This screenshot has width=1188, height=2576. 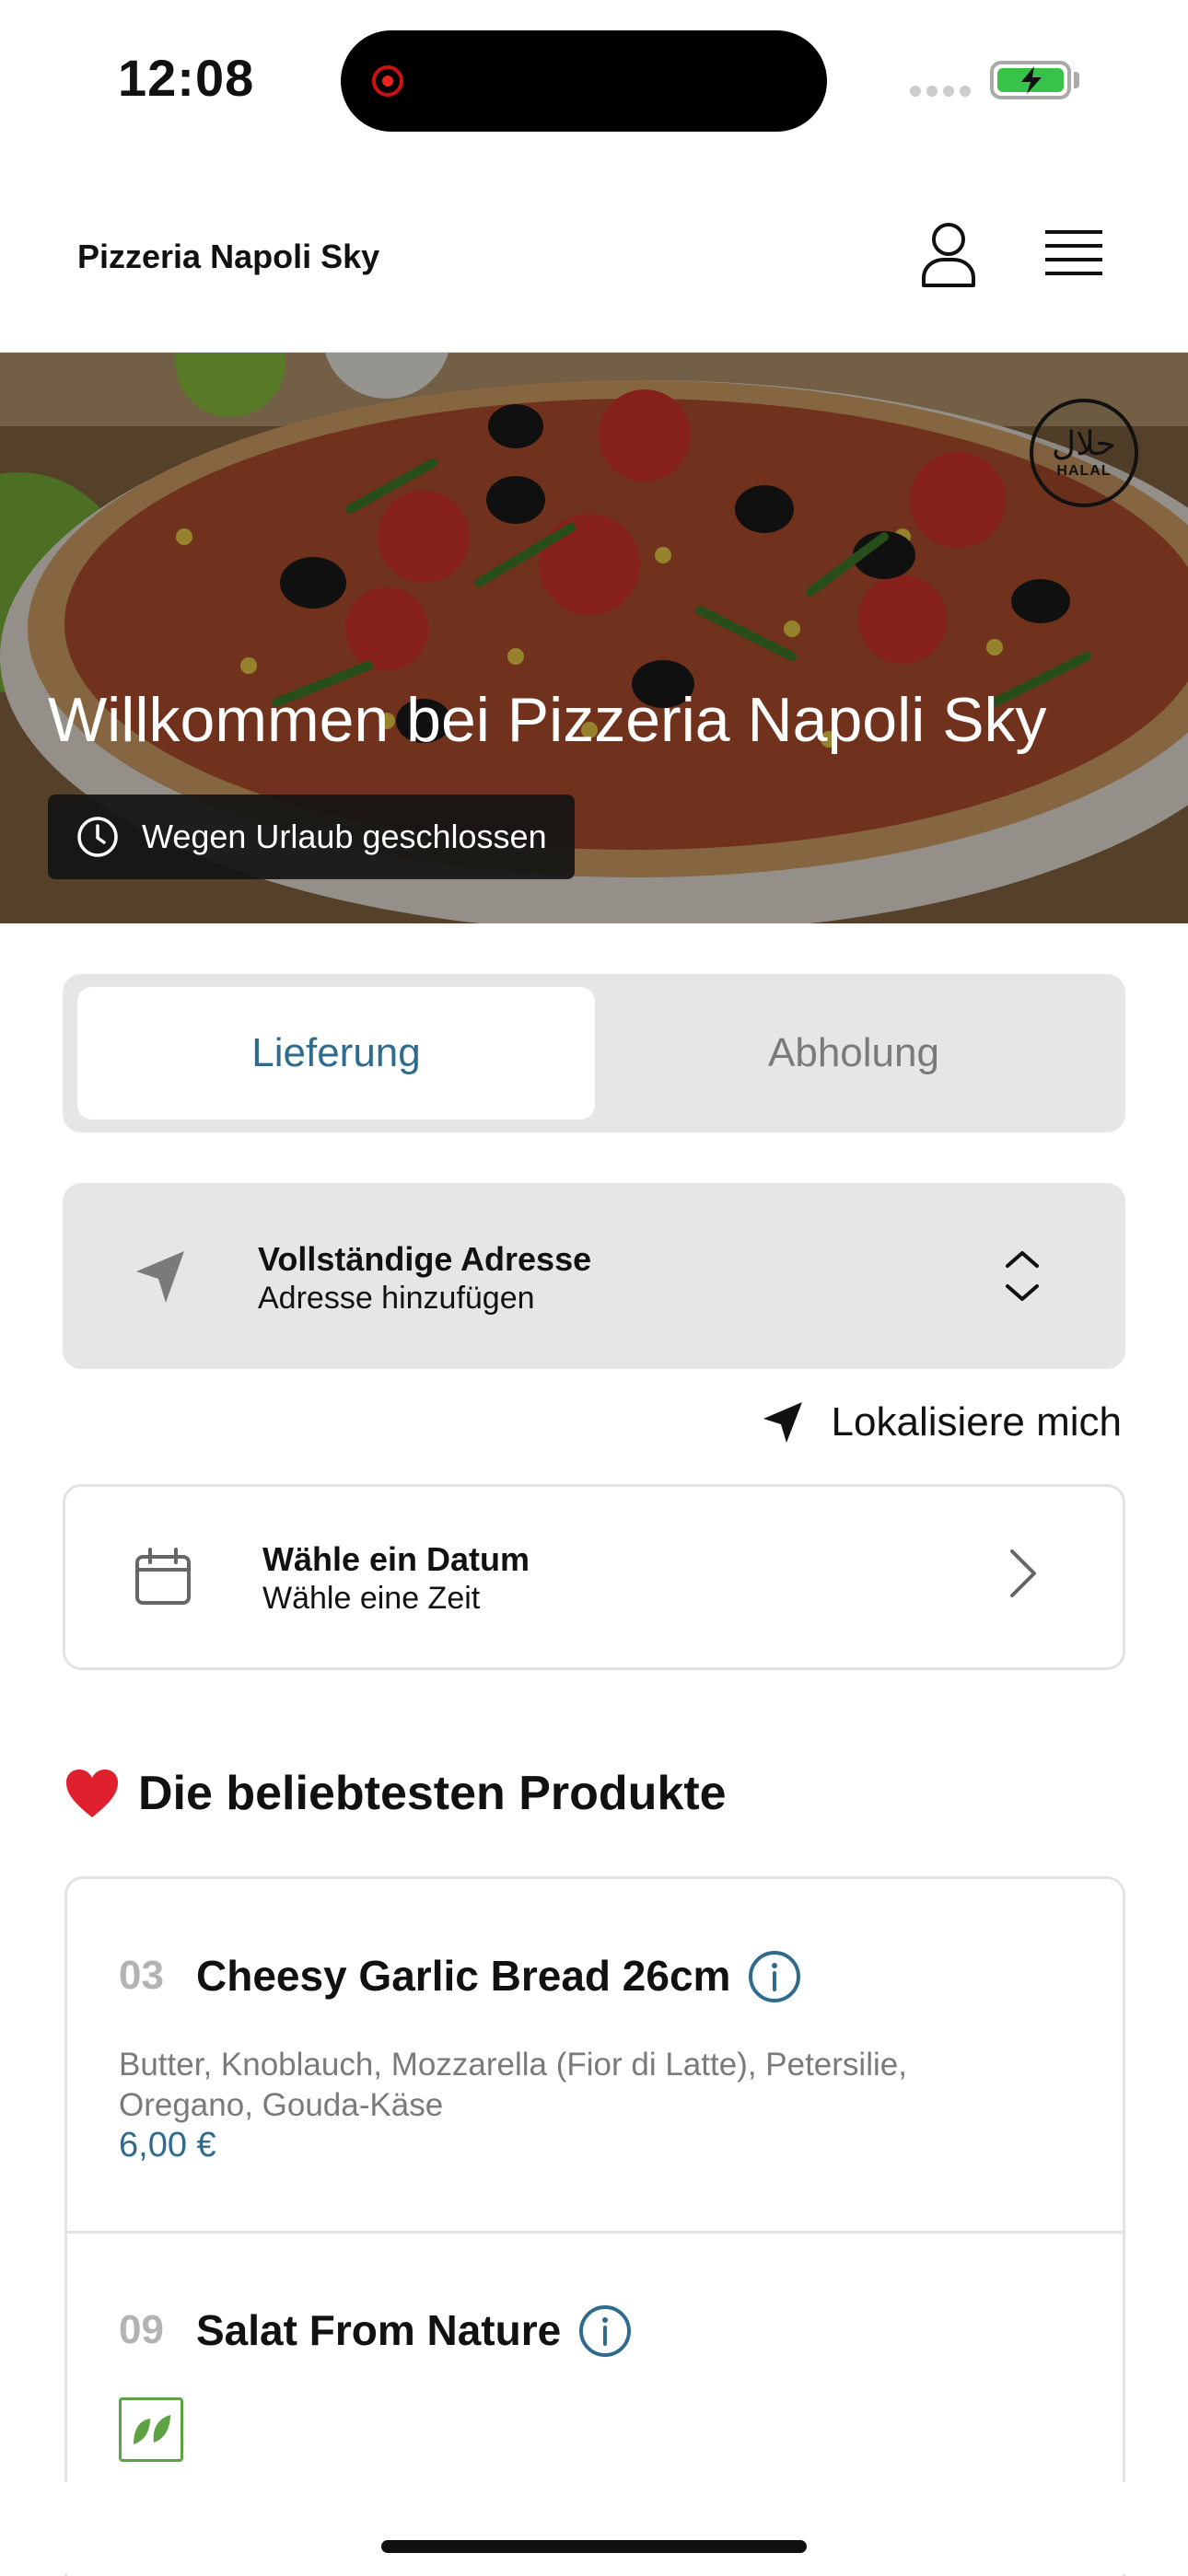 What do you see at coordinates (344, 836) in the screenshot?
I see `opening-status-text: Wegen Urlaub geschlossen` at bounding box center [344, 836].